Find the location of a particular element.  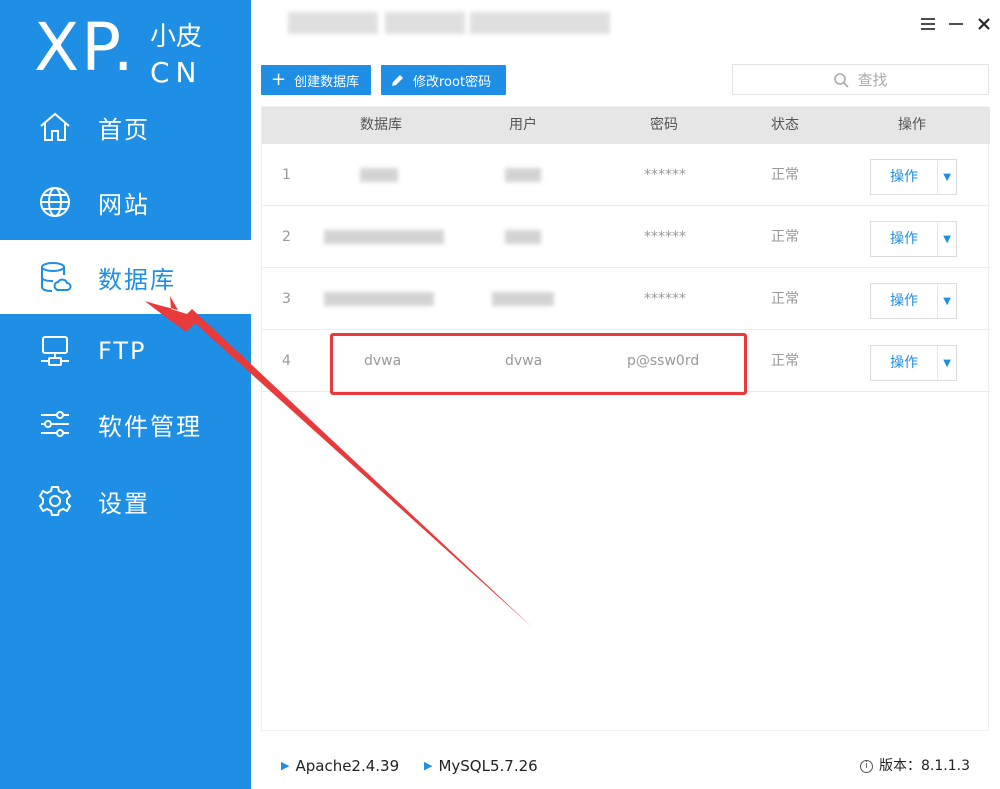

search-input: 查找 is located at coordinates (860, 79).